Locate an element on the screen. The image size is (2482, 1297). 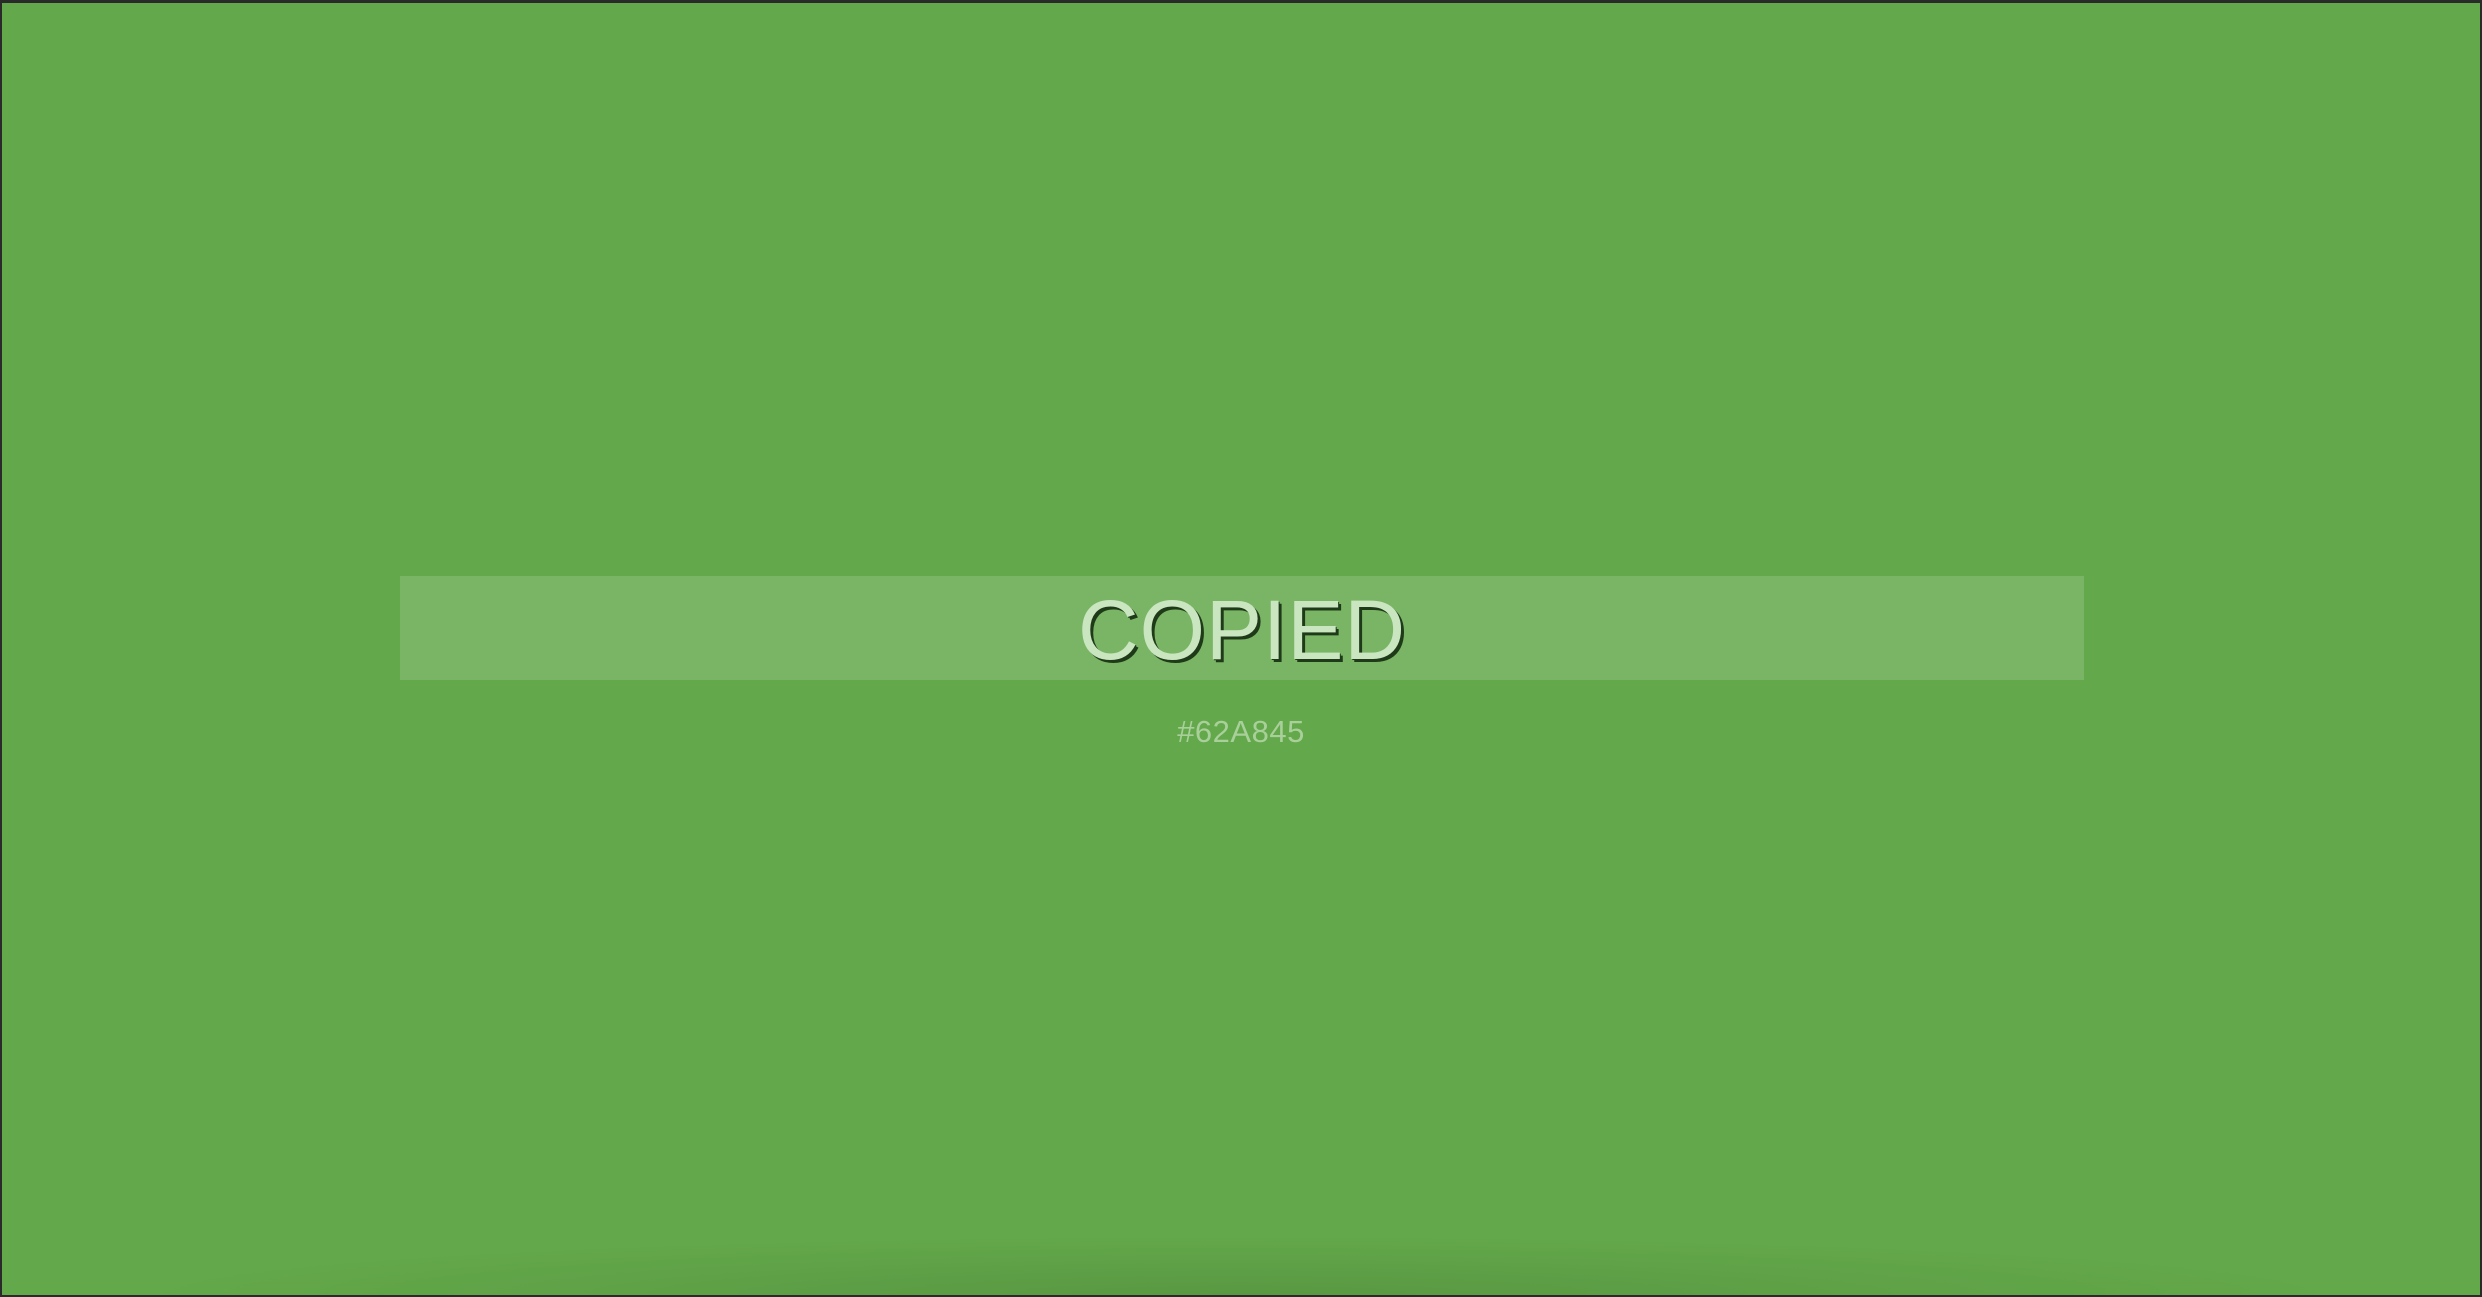
copied-banner: COPIED is located at coordinates (1242, 628).